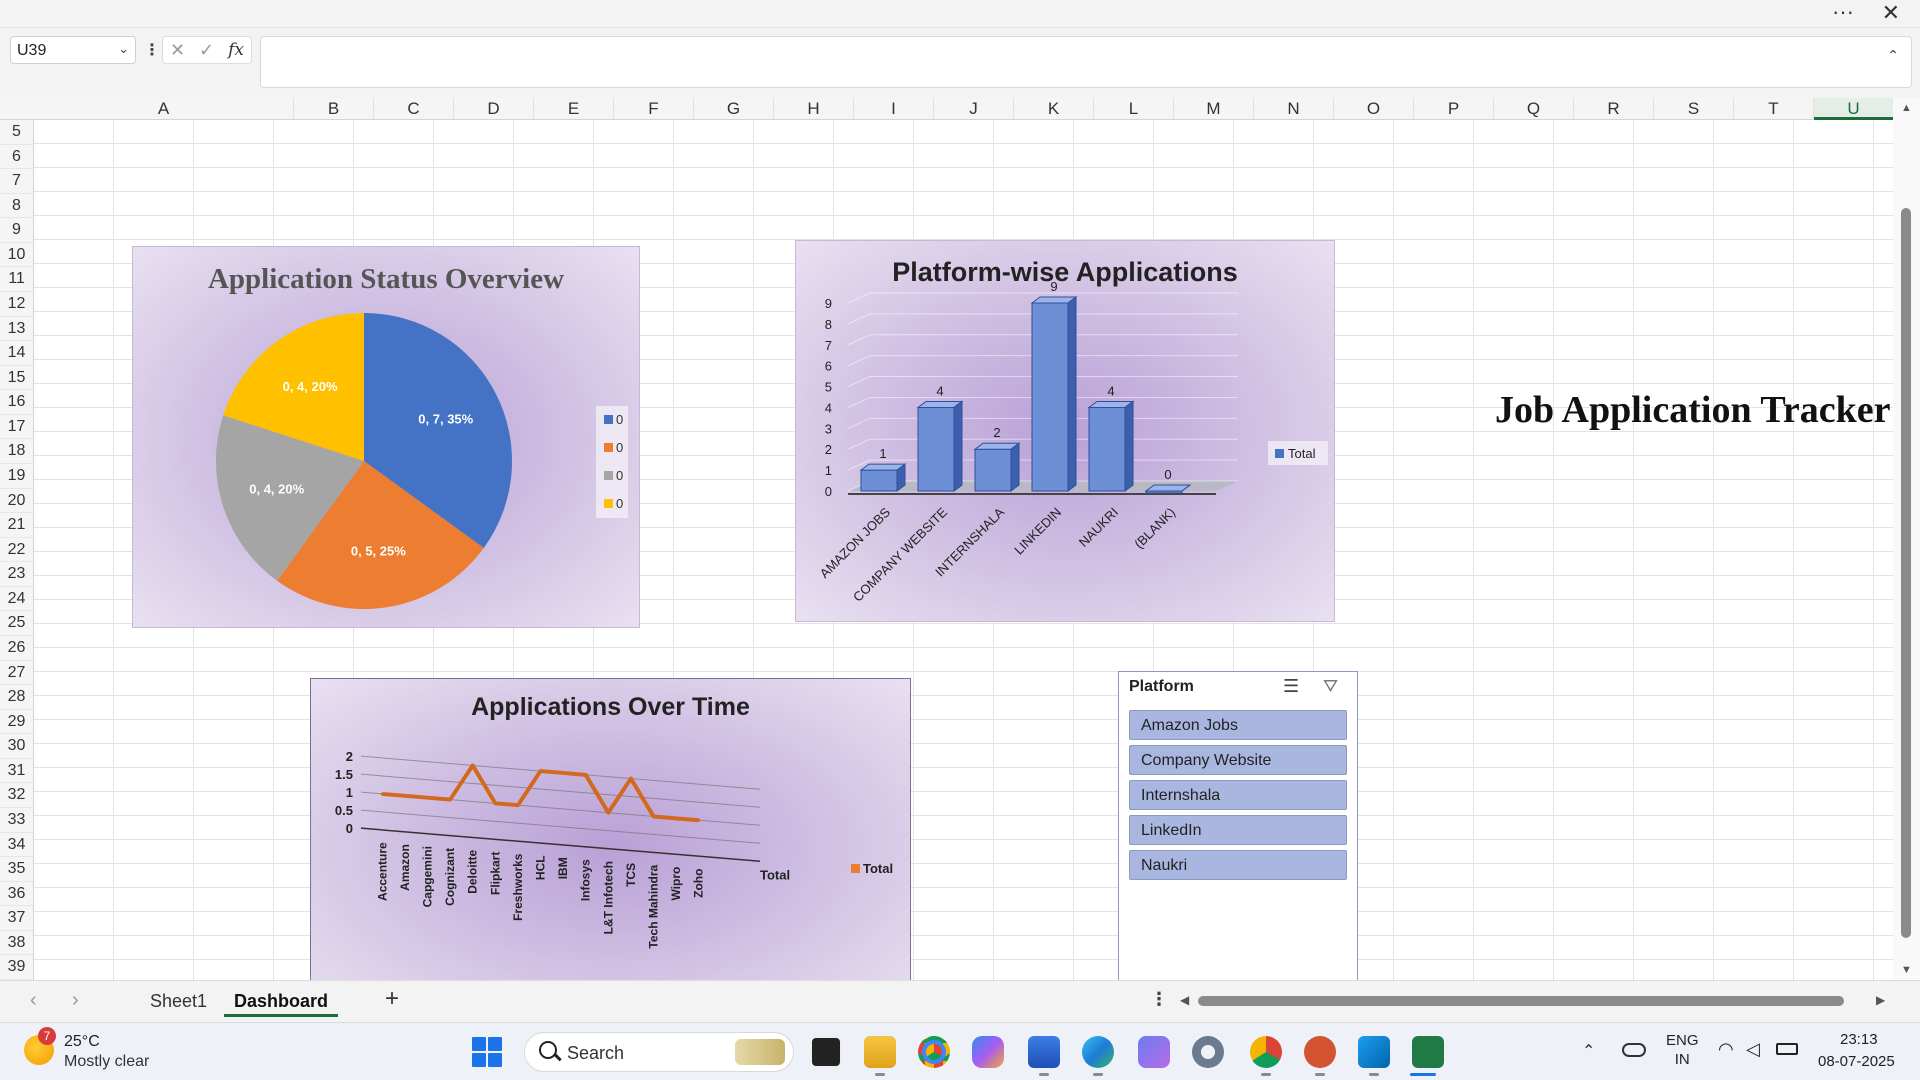 The image size is (1920, 1080). I want to click on powerpoint-icon, so click(1320, 1052).